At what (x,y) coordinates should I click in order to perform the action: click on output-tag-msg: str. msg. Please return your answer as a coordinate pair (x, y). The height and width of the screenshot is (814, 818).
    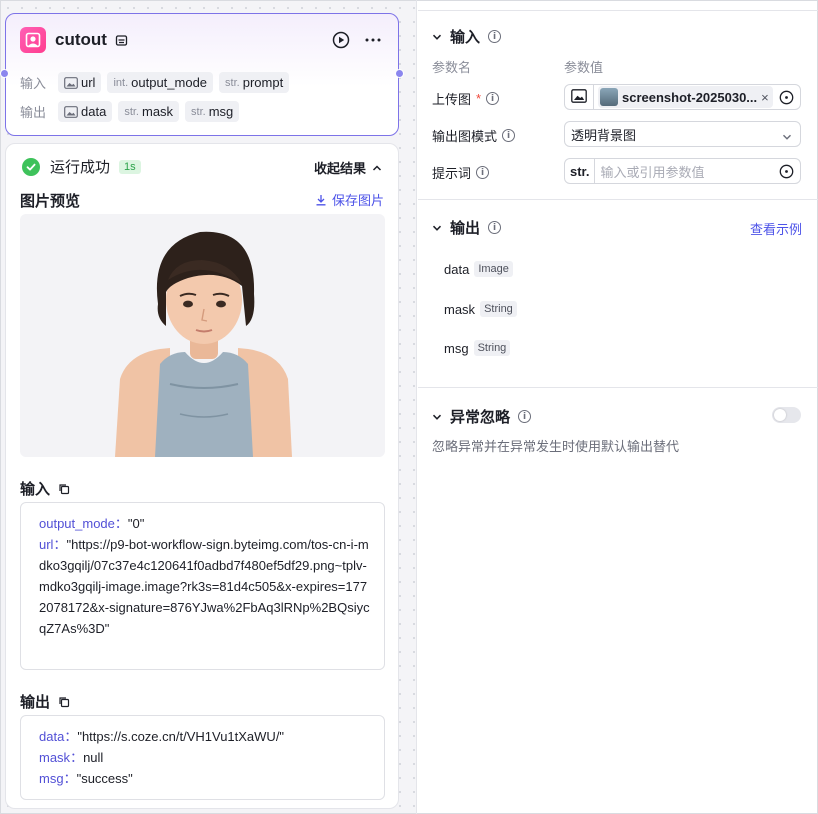
    Looking at the image, I should click on (212, 111).